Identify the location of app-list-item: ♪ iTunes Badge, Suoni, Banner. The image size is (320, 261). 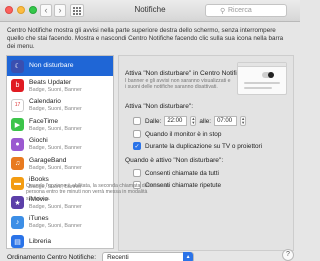
(60, 223).